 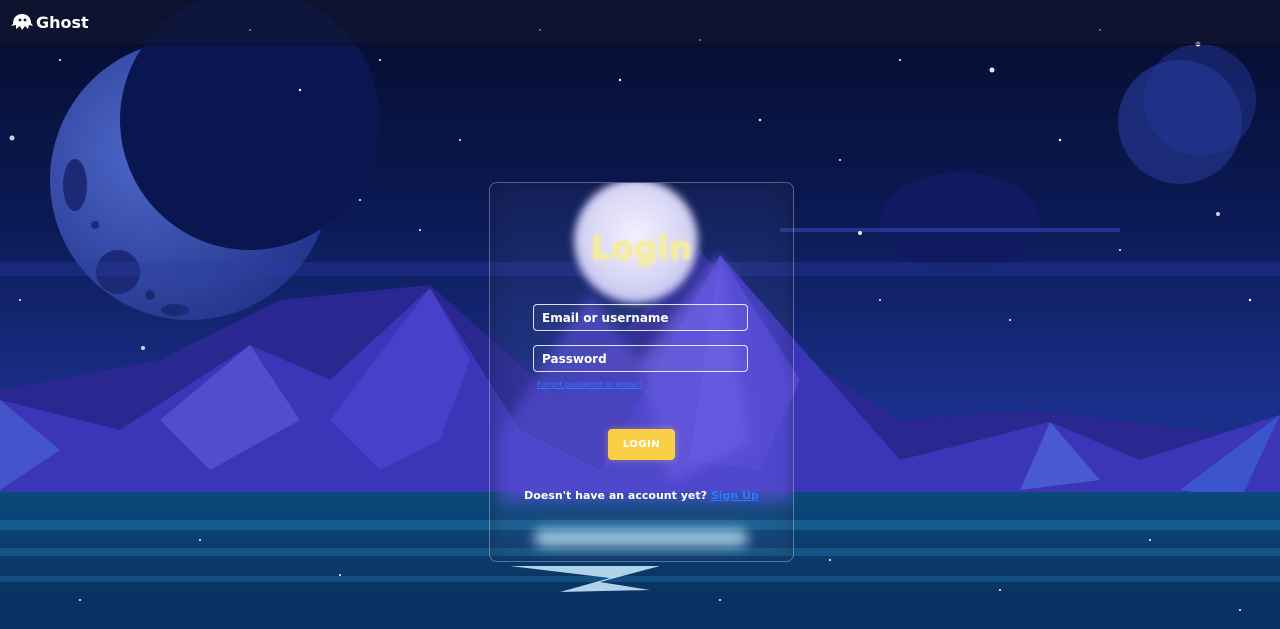 What do you see at coordinates (735, 495) in the screenshot?
I see `signup-link: Sign Up` at bounding box center [735, 495].